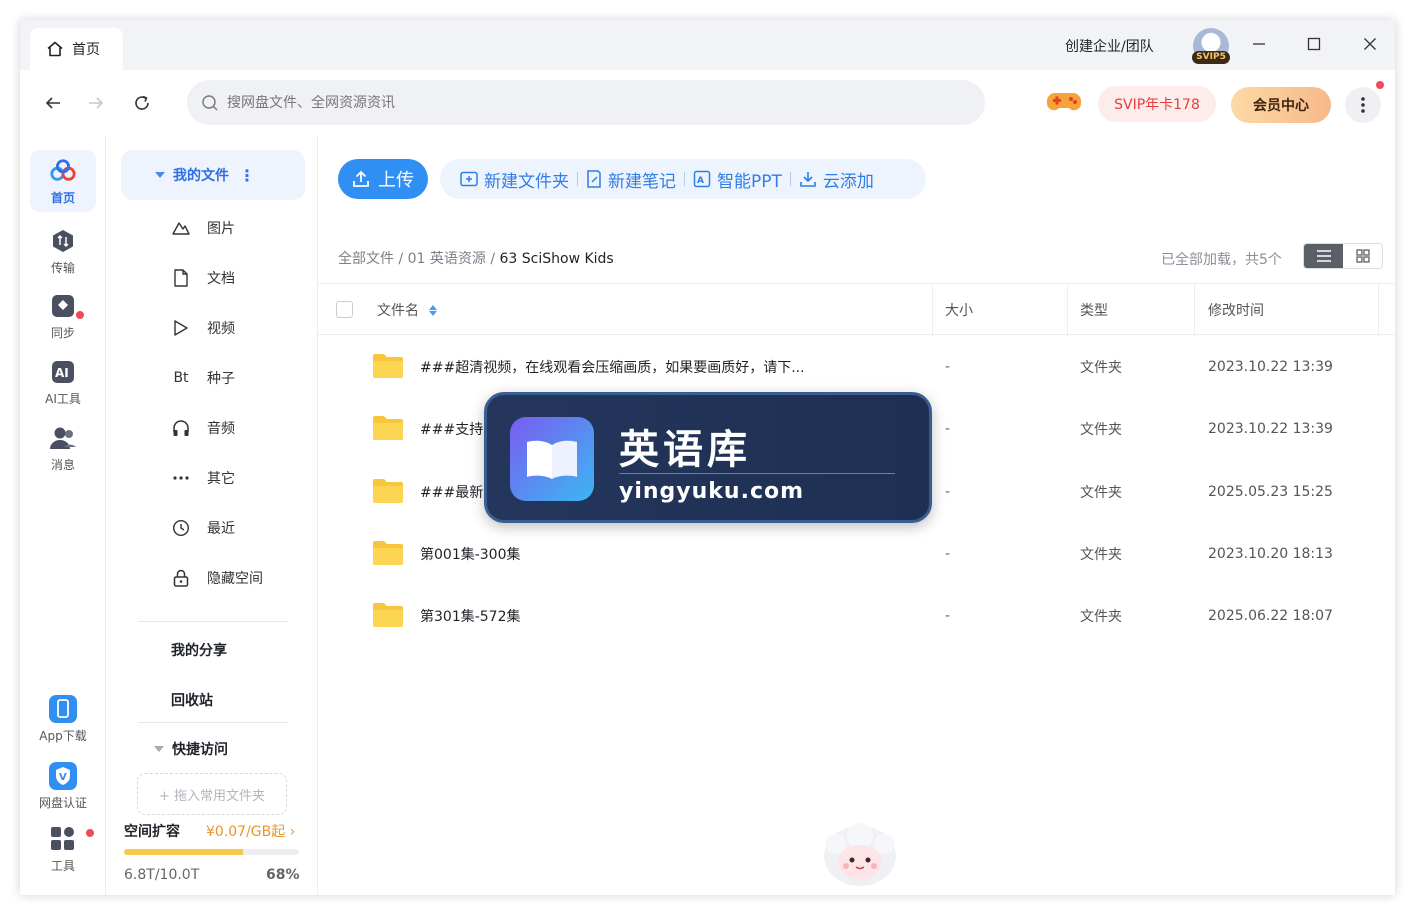 The image size is (1415, 915). Describe the element at coordinates (221, 279) in the screenshot. I see `sidebar-item-label: 文档` at that location.